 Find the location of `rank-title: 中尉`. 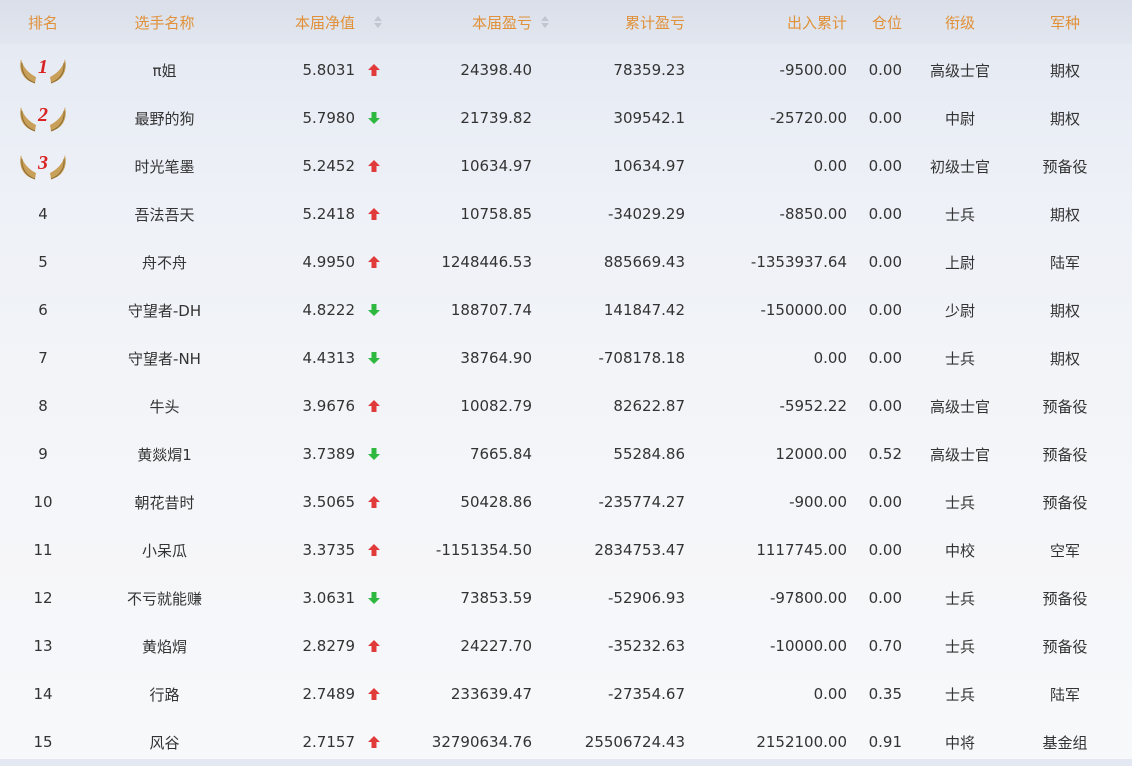

rank-title: 中尉 is located at coordinates (959, 118).